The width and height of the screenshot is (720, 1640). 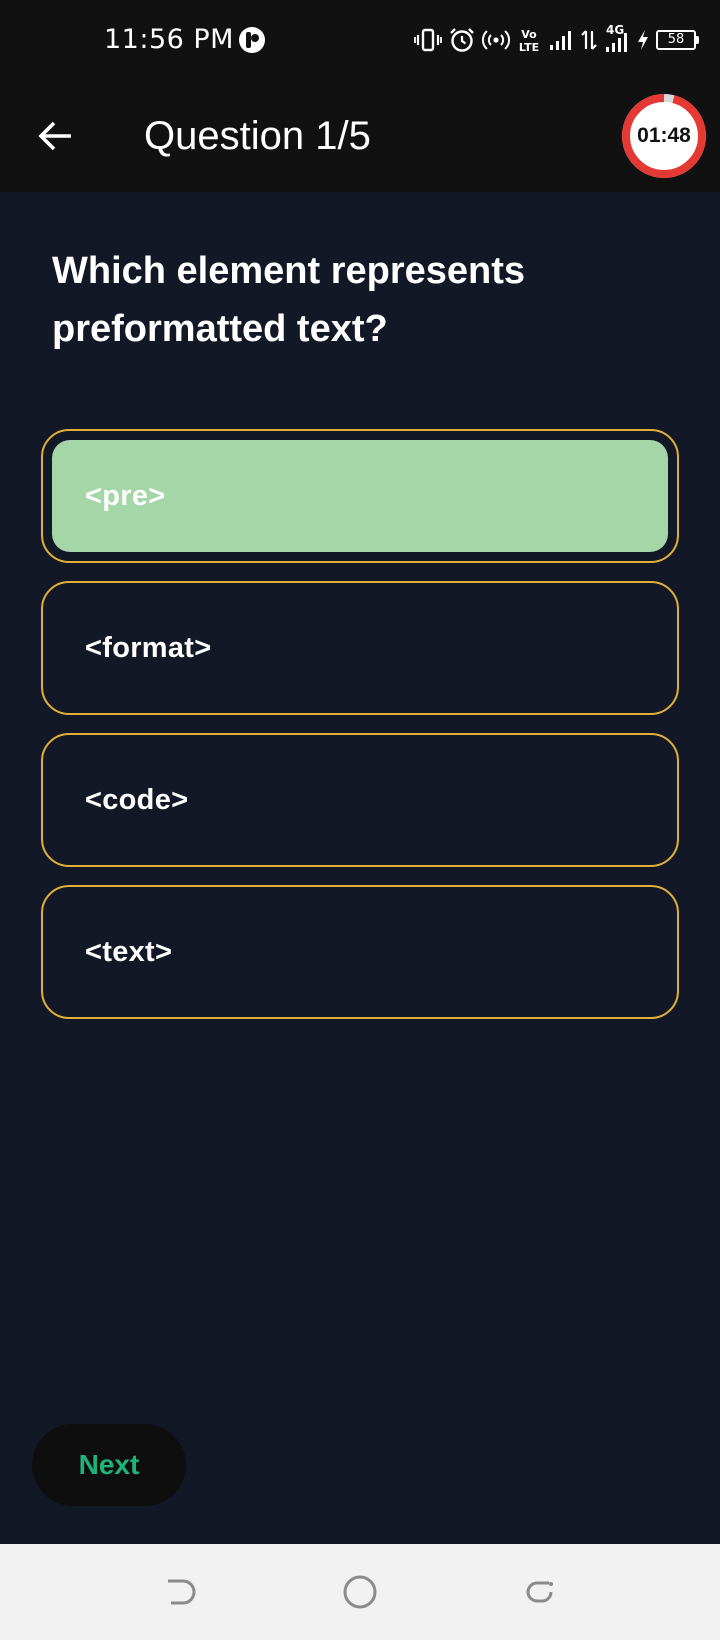 I want to click on battery-icon: 58, so click(x=677, y=40).